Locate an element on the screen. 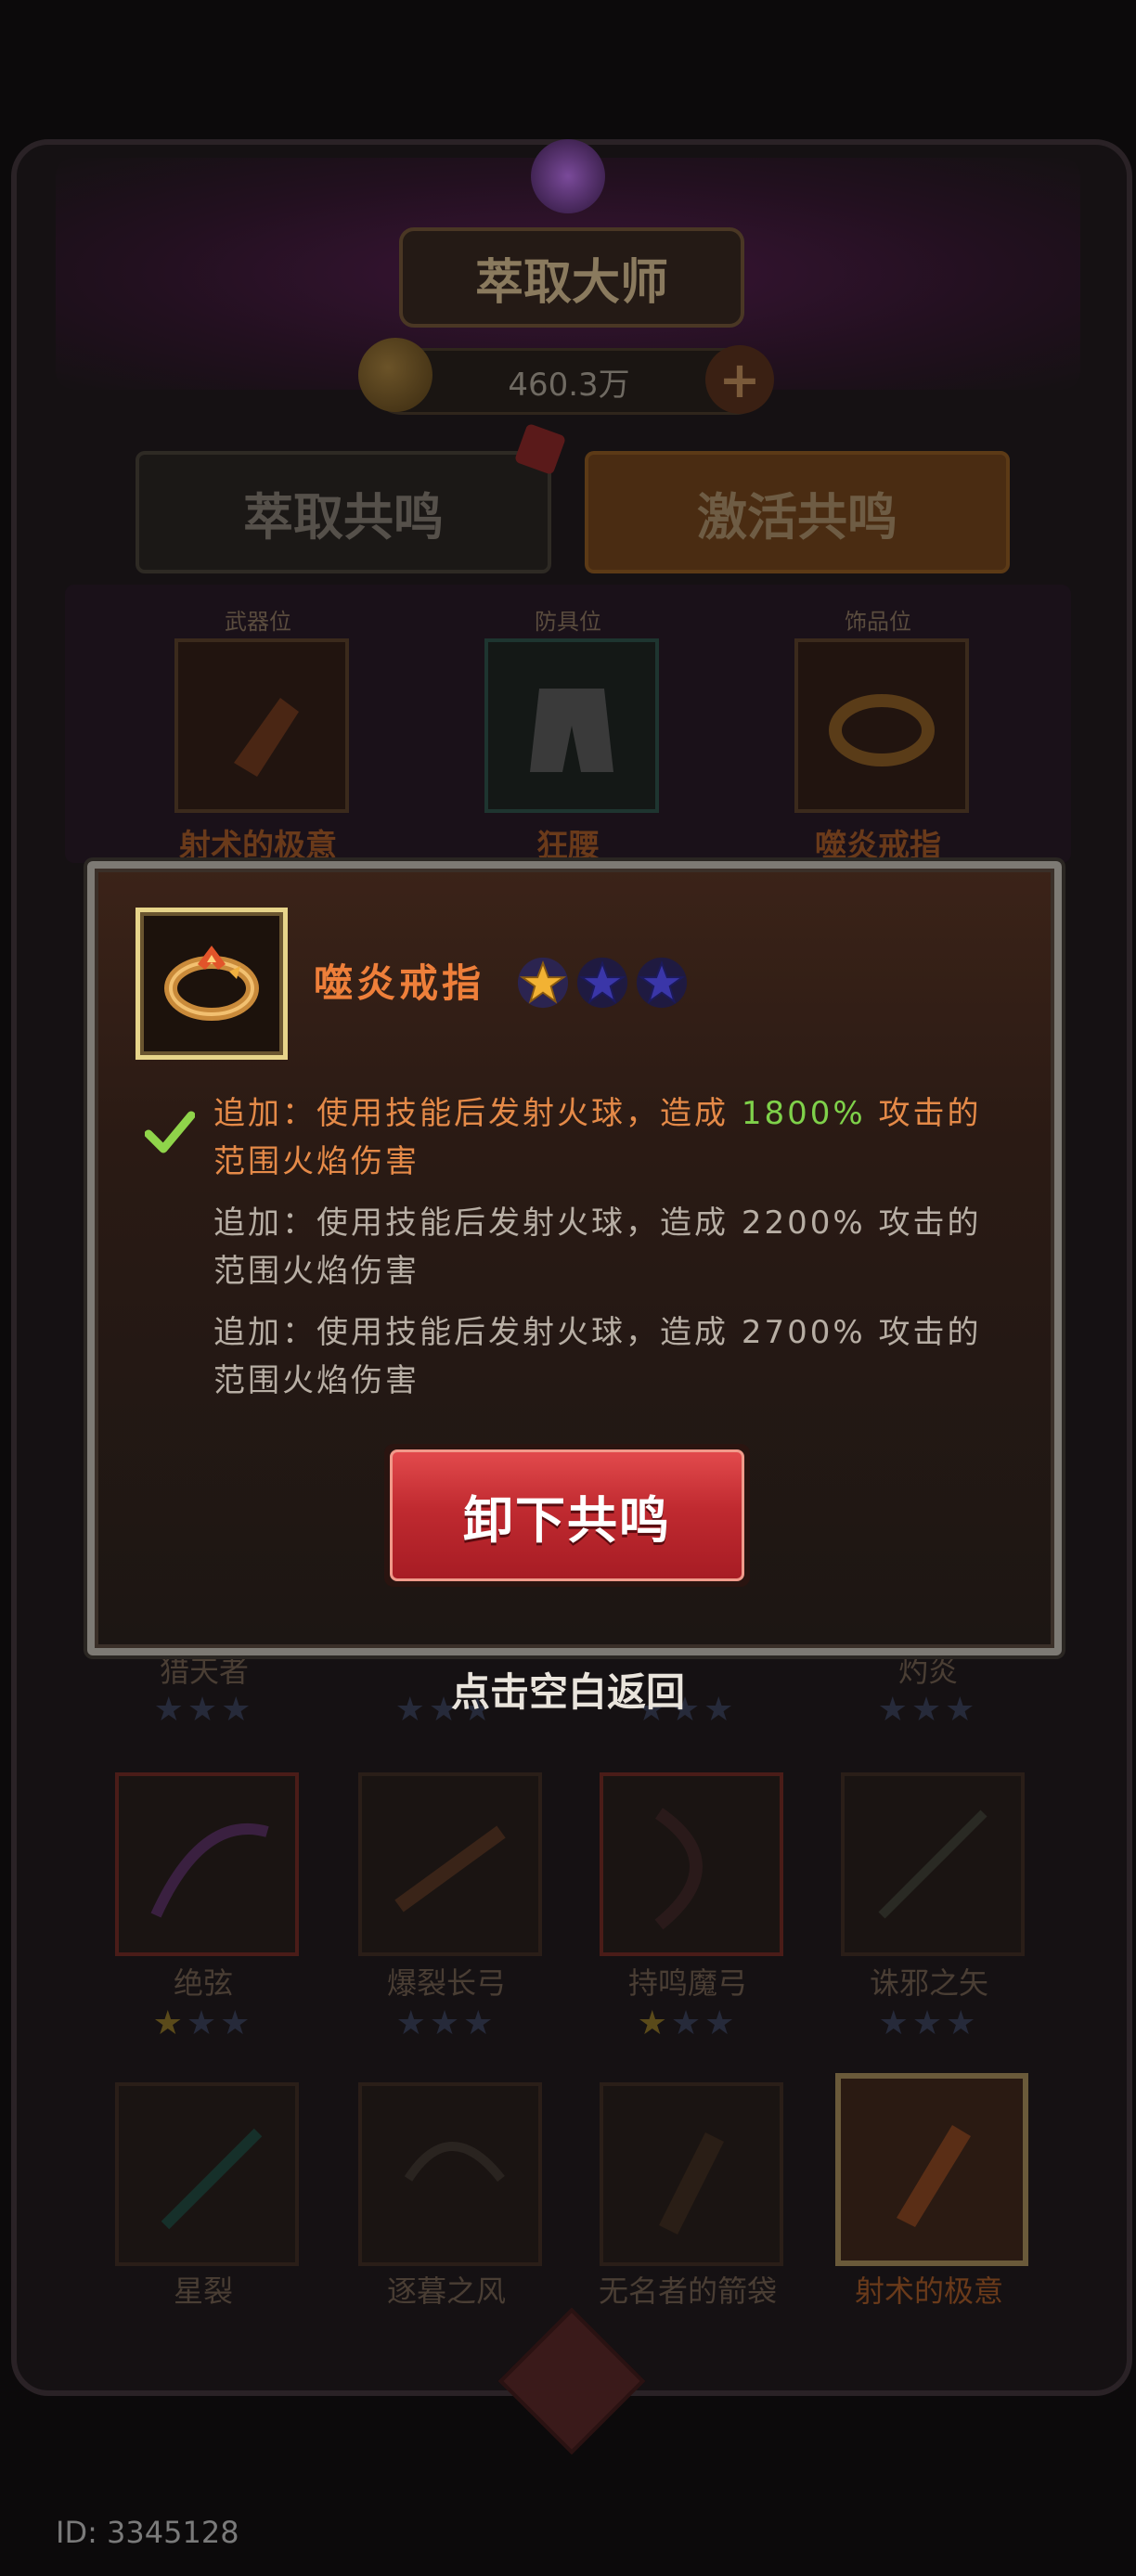 This screenshot has width=1136, height=2576. slot-label-weapon: 武器位 is located at coordinates (258, 622).